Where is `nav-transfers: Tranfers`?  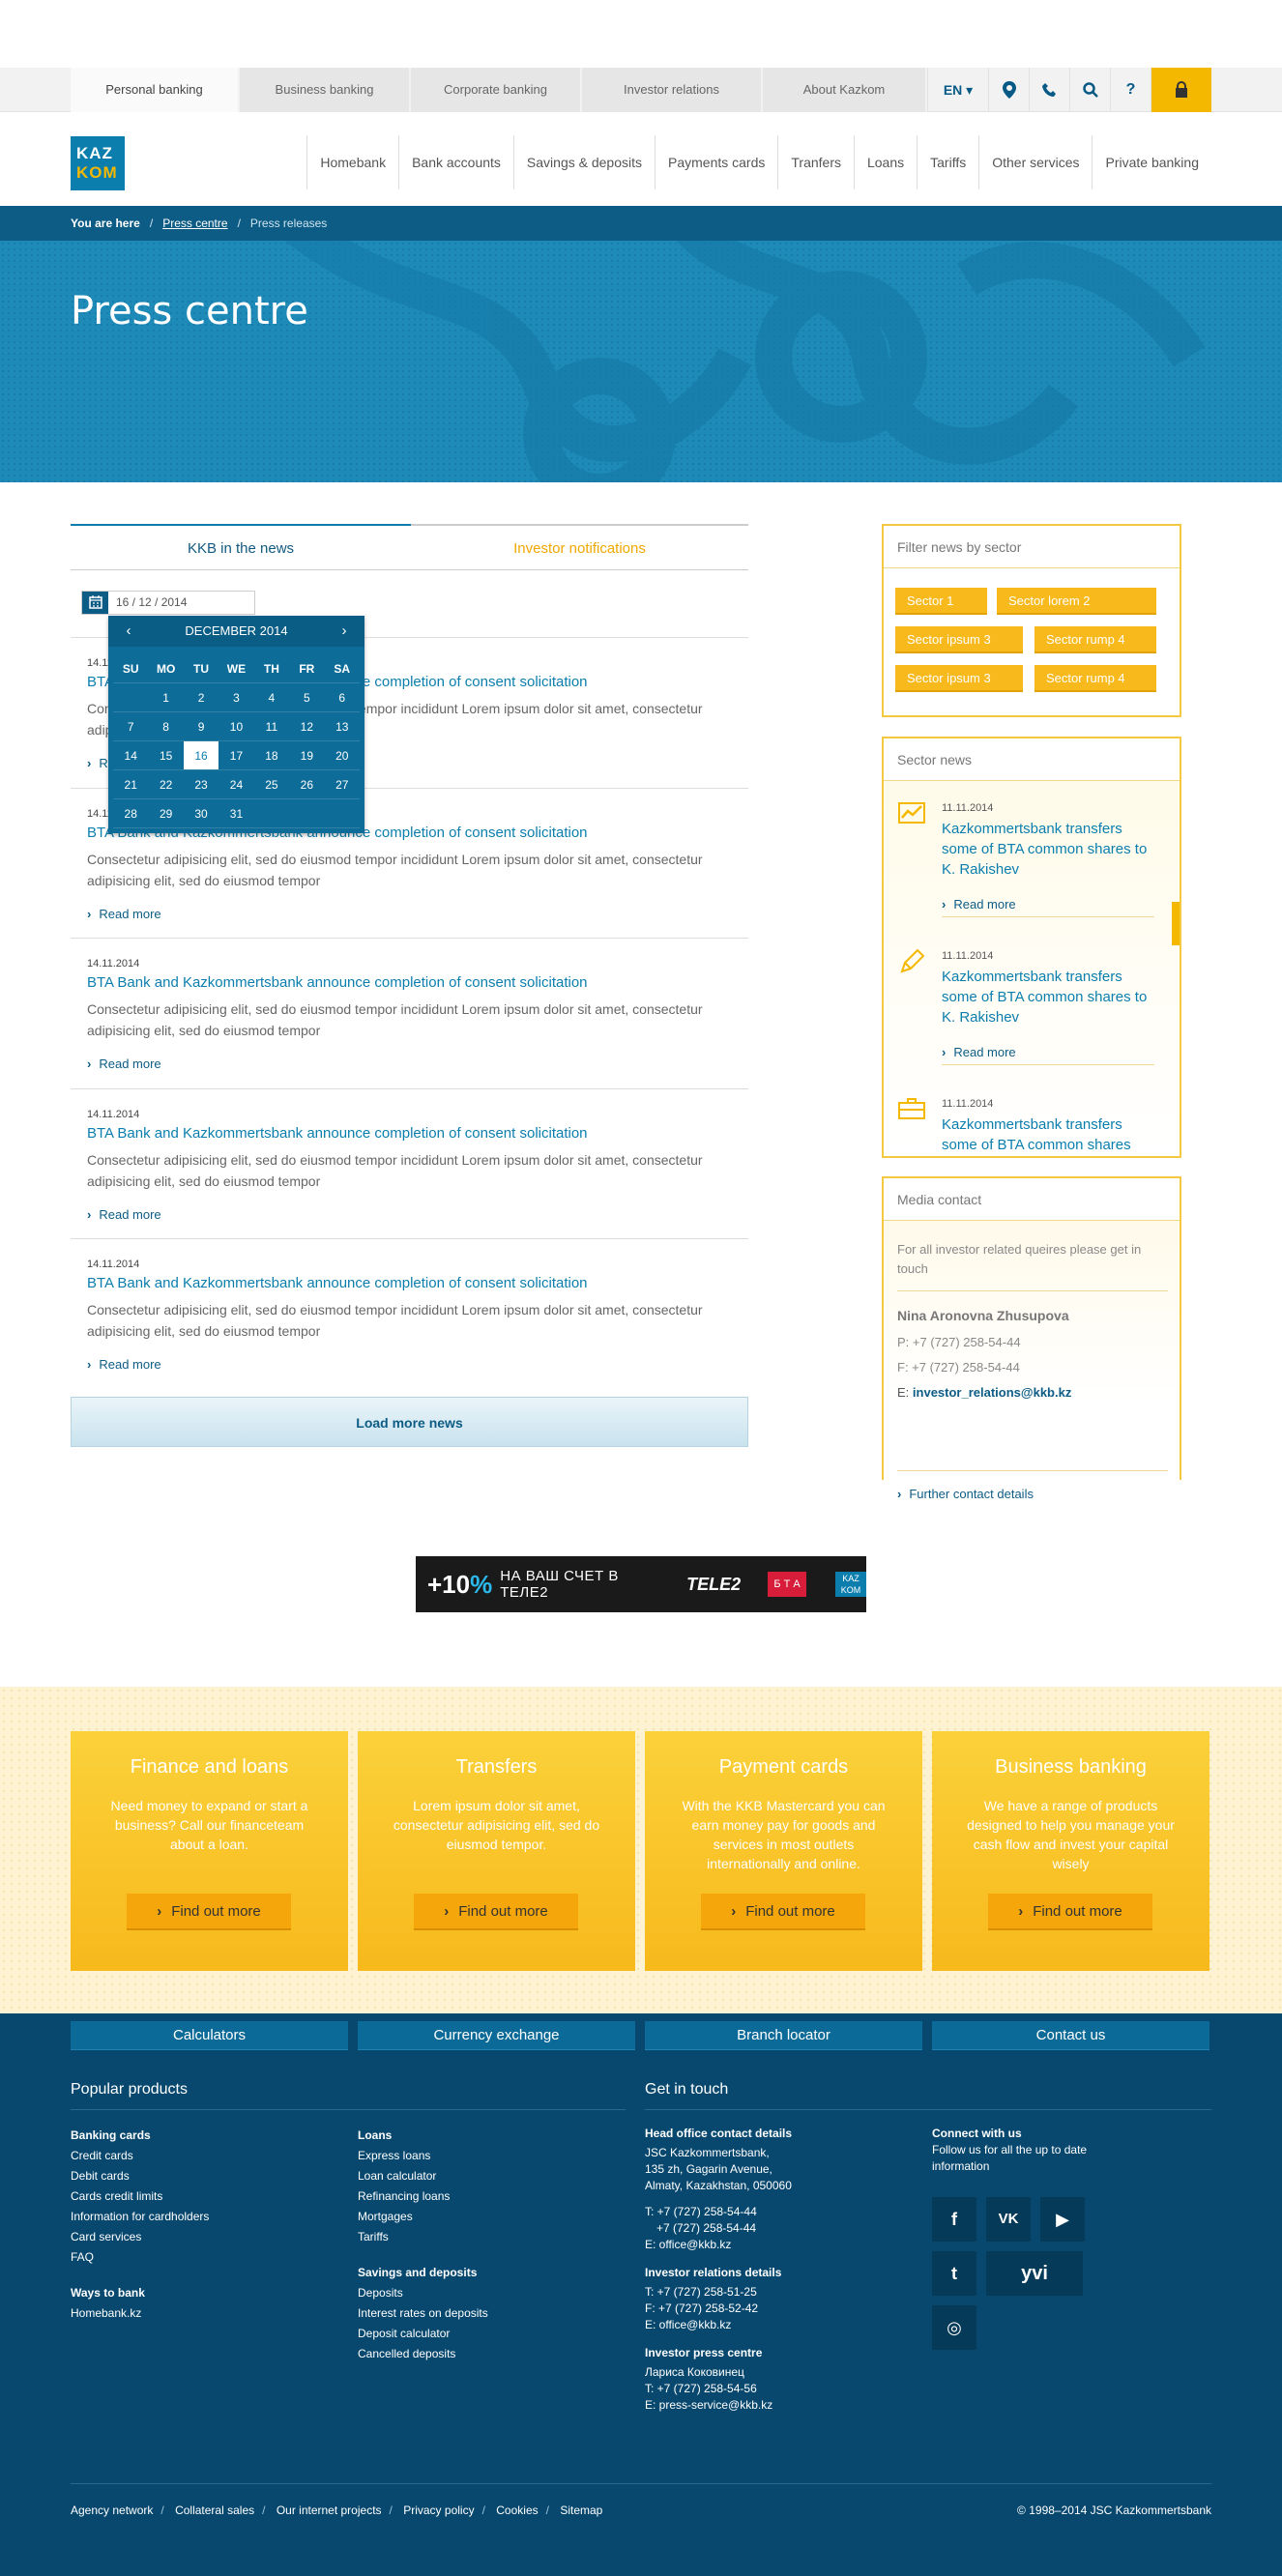
nav-transfers: Tranfers is located at coordinates (815, 162).